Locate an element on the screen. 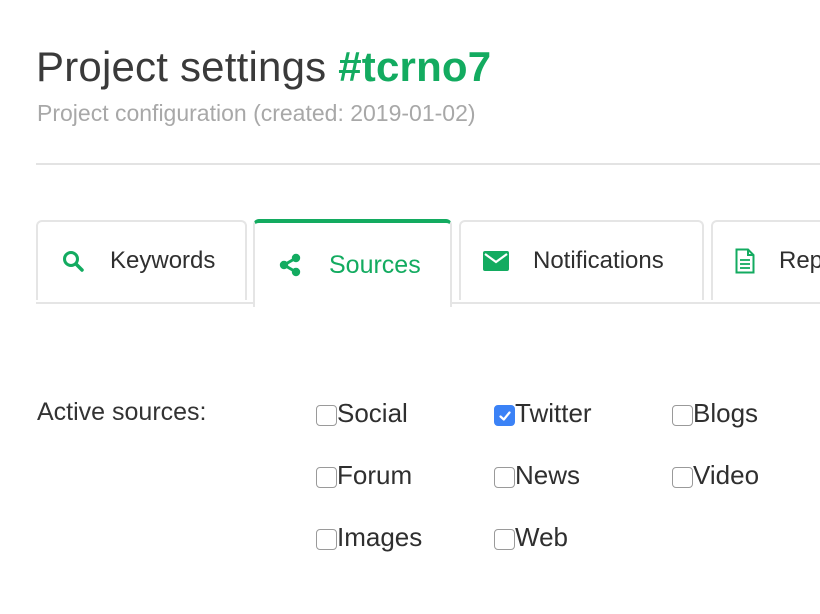  tab-label: Sources is located at coordinates (375, 264).